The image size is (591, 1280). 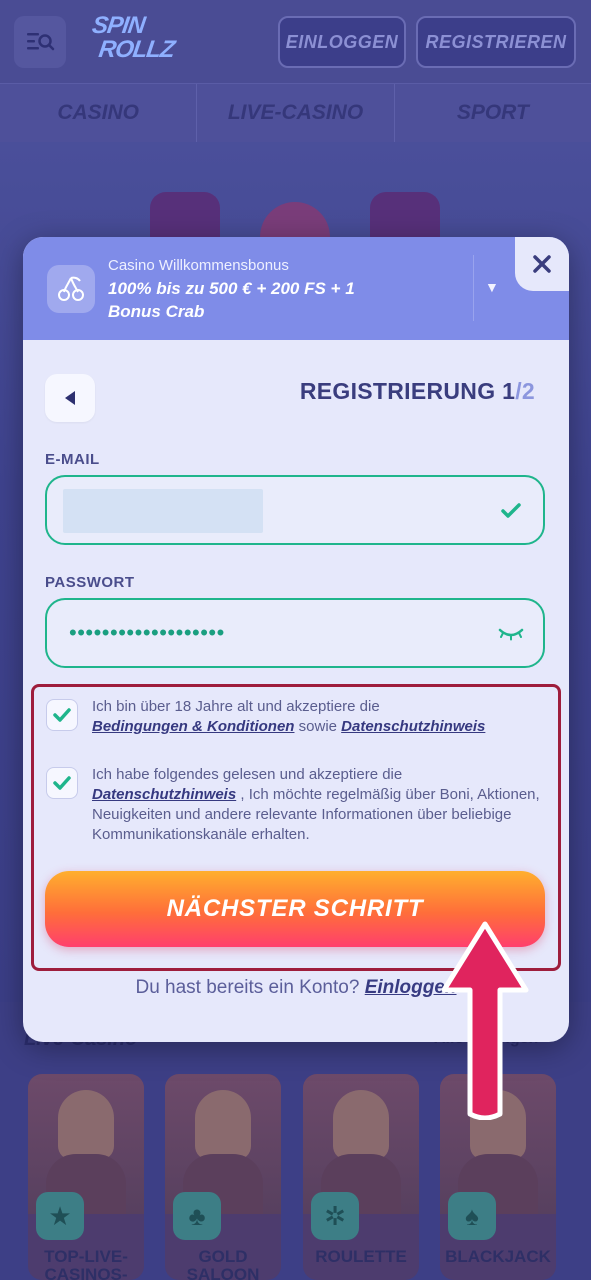 I want to click on game-card: ♣ GOLD SALOON, so click(x=223, y=1177).